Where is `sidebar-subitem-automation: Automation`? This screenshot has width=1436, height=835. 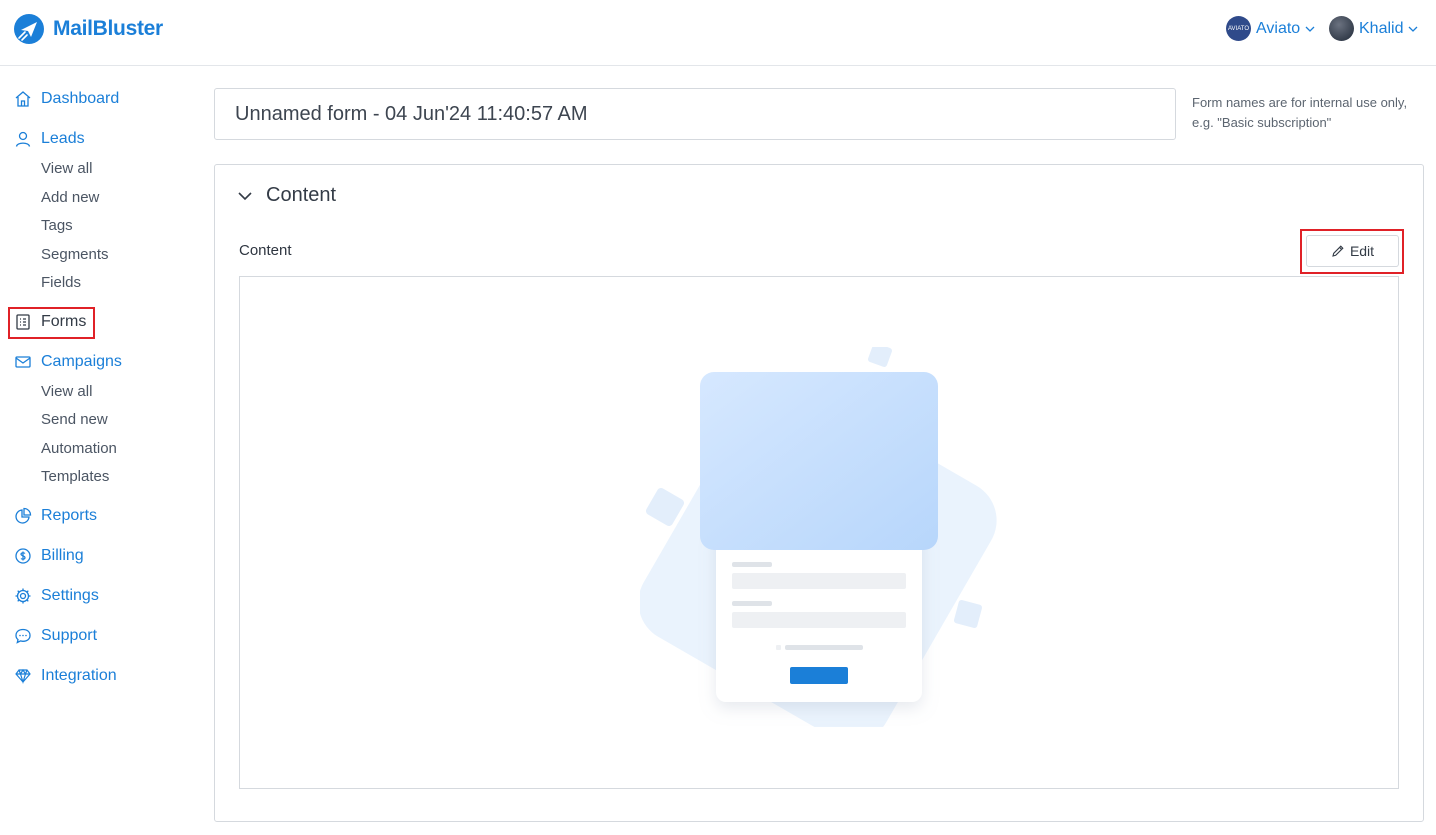 sidebar-subitem-automation: Automation is located at coordinates (79, 448).